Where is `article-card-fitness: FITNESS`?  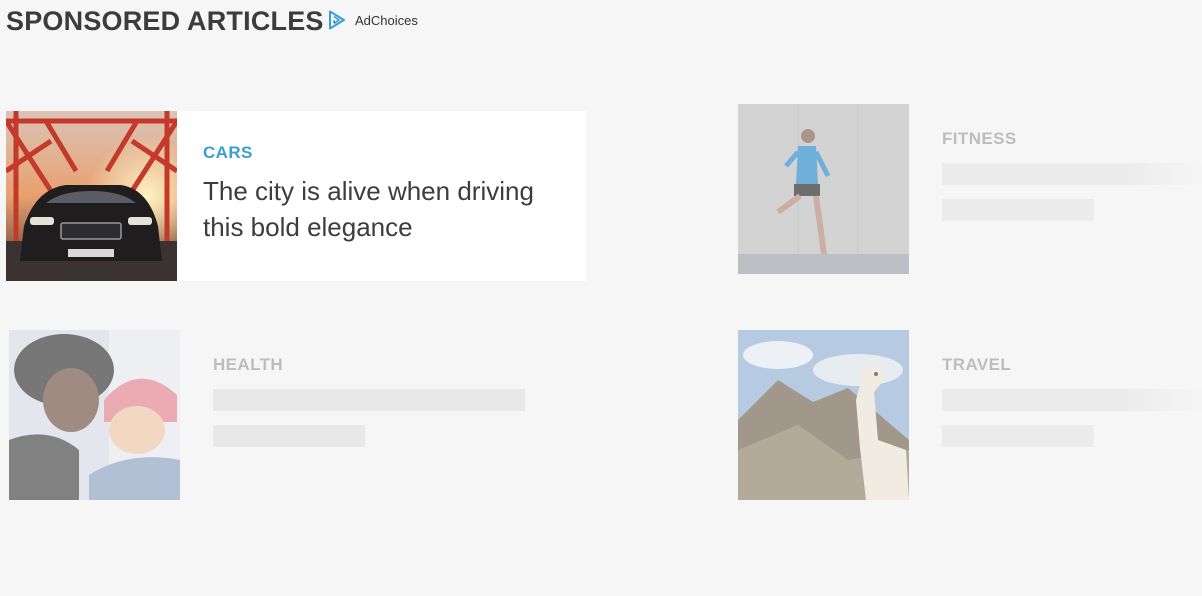
article-card-fitness: FITNESS is located at coordinates (970, 189).